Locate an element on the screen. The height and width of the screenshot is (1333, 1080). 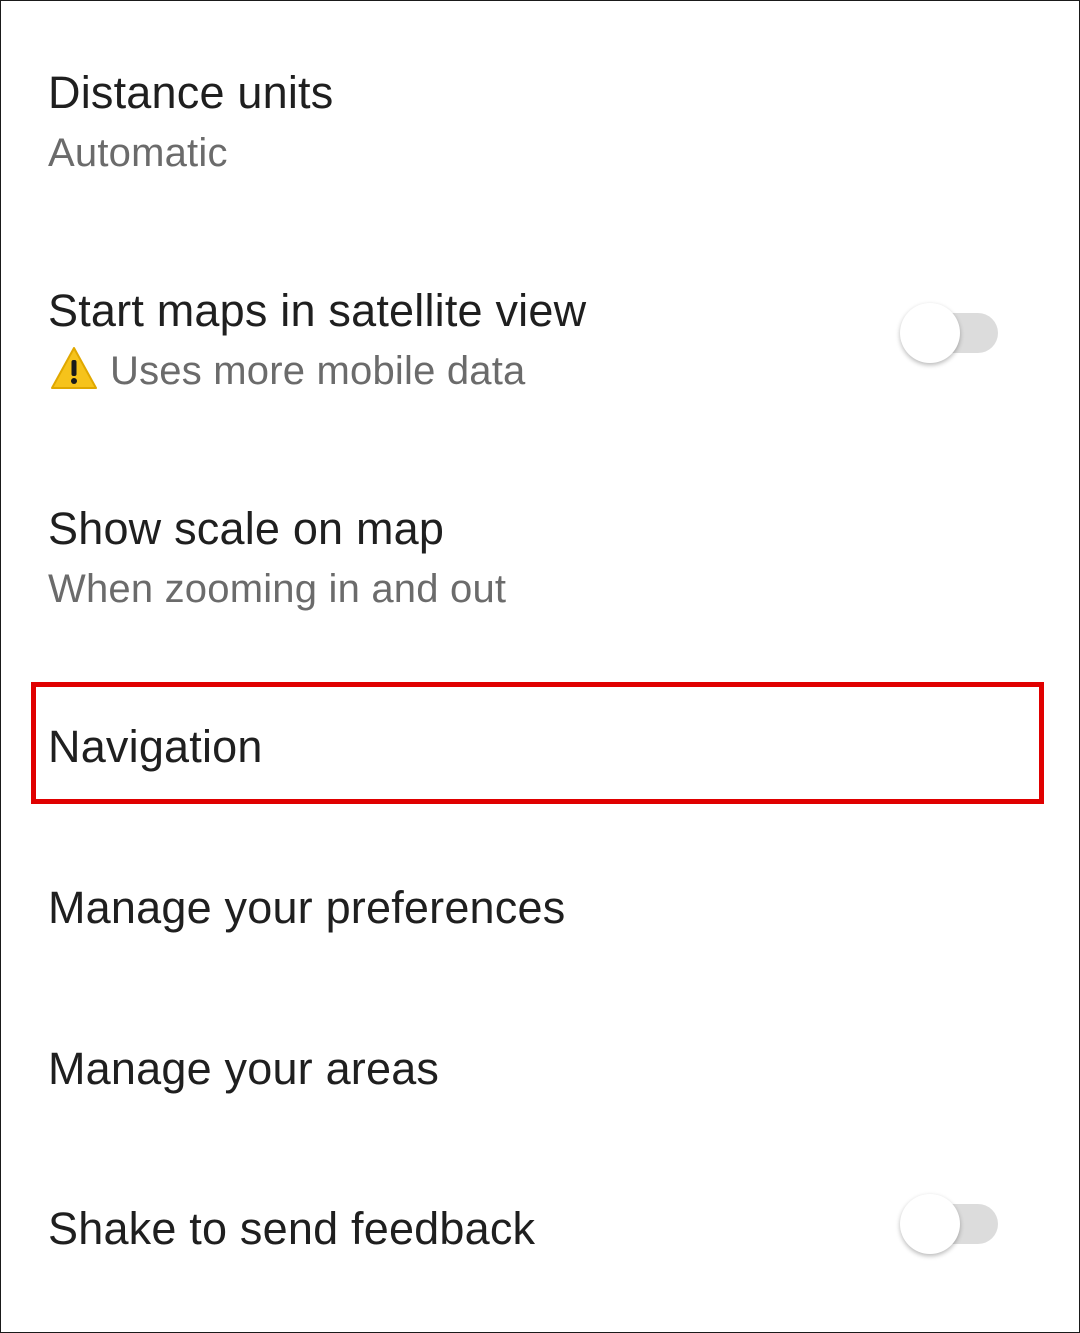
show-scale-title: Show scale on map is located at coordinates (246, 528).